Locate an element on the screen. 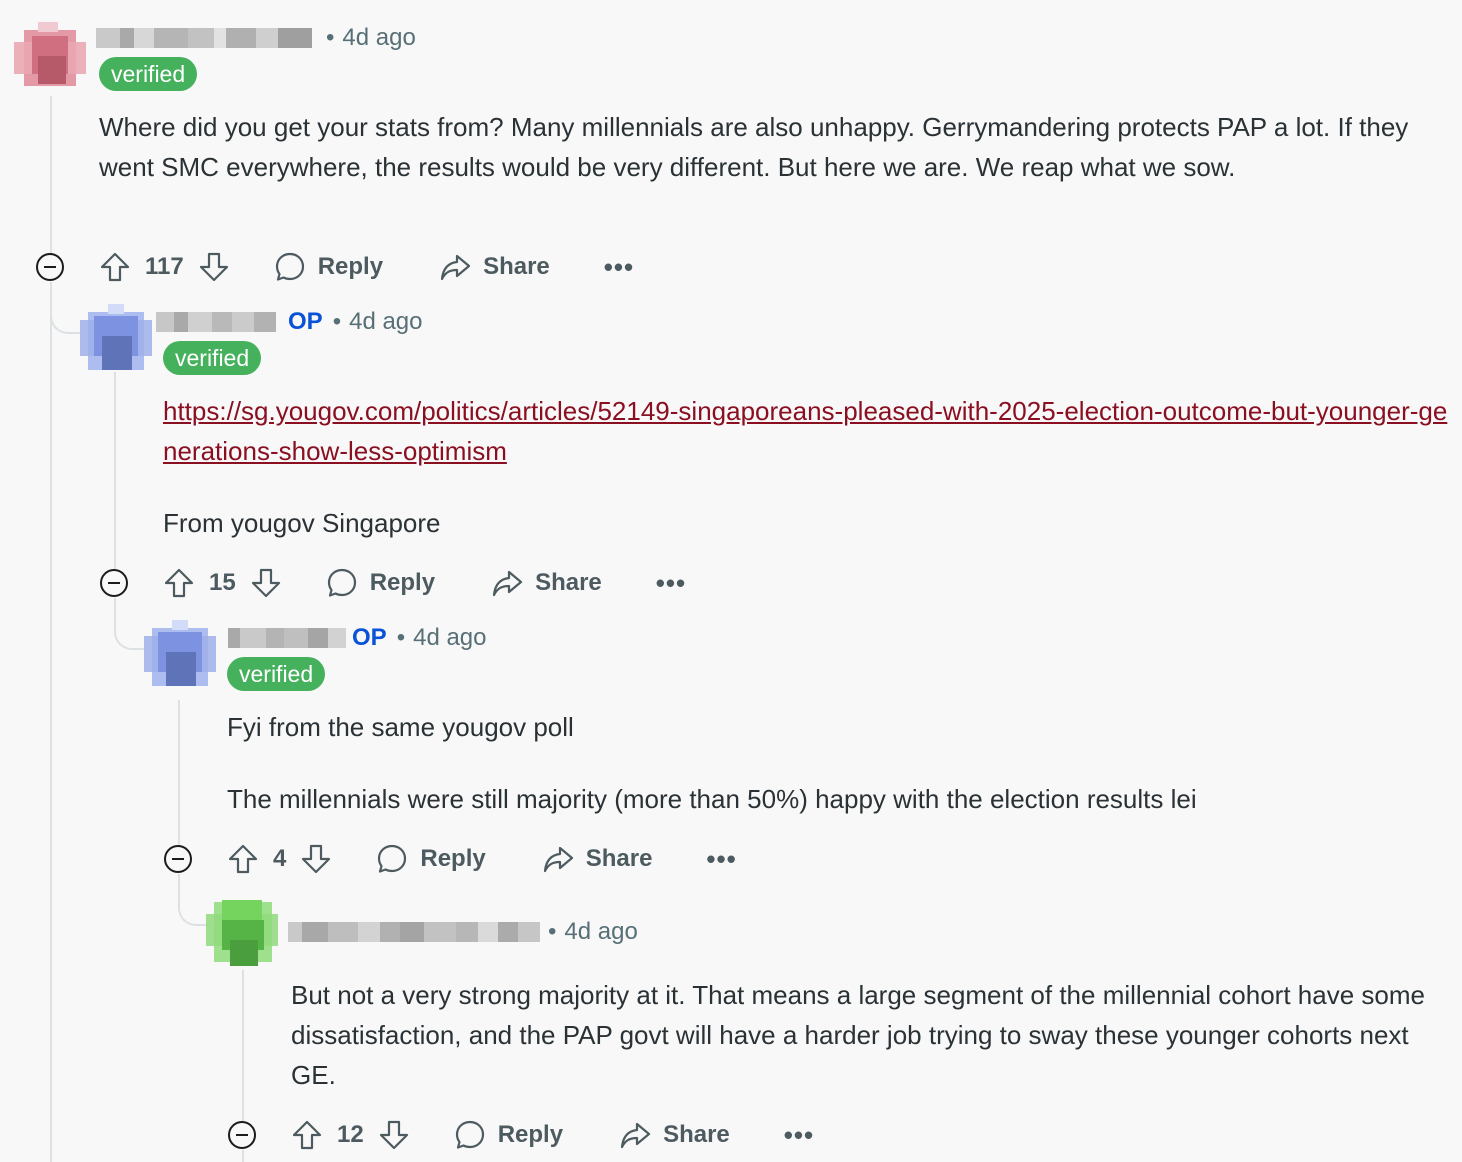 The image size is (1462, 1162). thread-line-1b is located at coordinates (51, 722).